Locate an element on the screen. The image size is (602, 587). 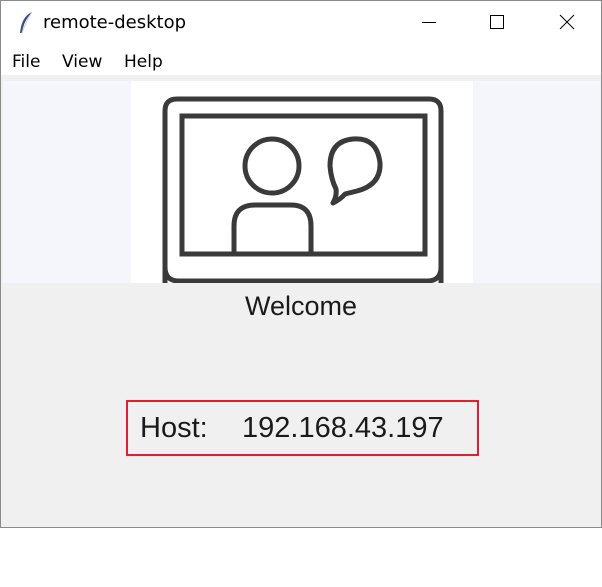
minimize-icon is located at coordinates (429, 24).